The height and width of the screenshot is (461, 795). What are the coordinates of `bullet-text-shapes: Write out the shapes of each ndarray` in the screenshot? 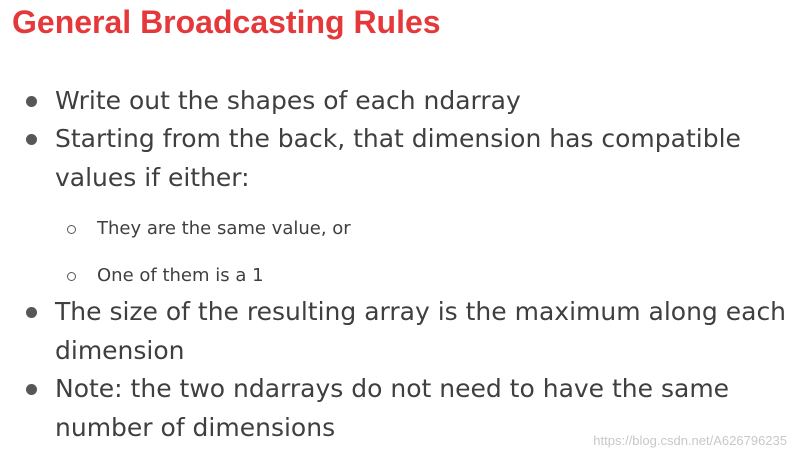 It's located at (288, 100).